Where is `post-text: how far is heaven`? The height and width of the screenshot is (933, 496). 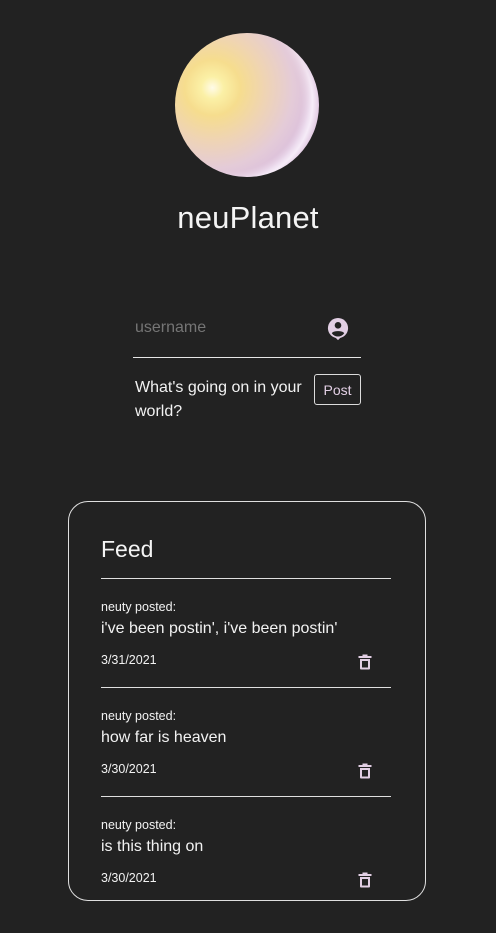 post-text: how far is heaven is located at coordinates (164, 737).